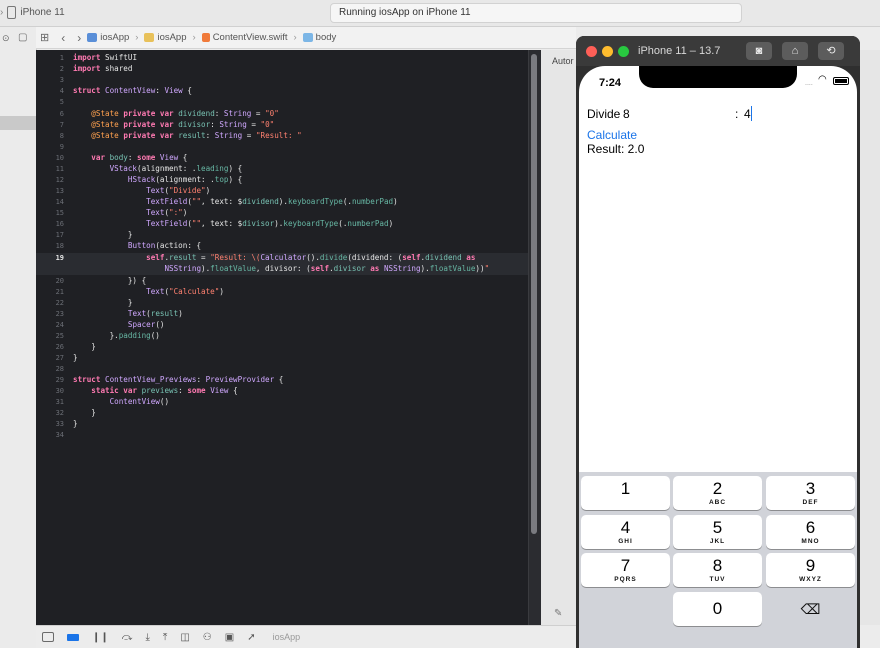 The height and width of the screenshot is (648, 880). I want to click on line-number: 9, so click(61, 147).